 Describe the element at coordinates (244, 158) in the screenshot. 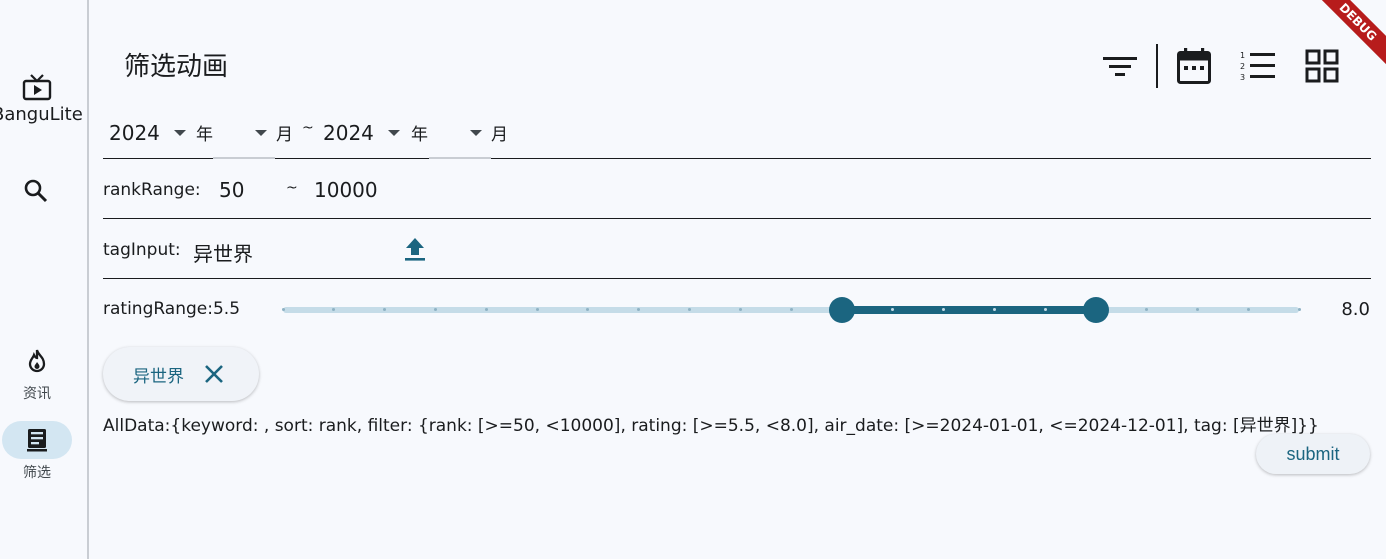

I see `start-month-underline` at that location.